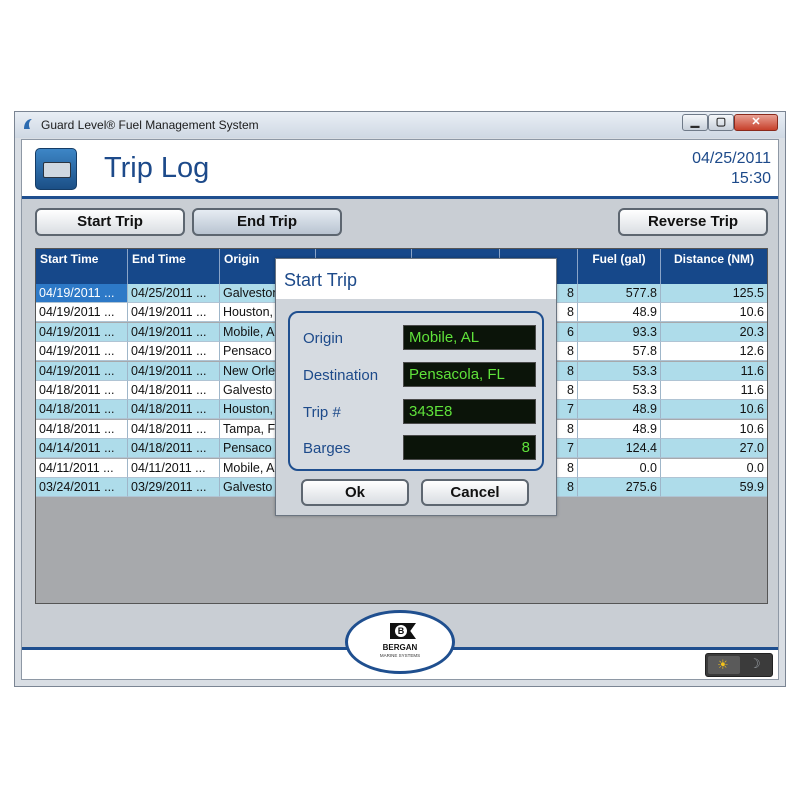 The width and height of the screenshot is (800, 800). I want to click on fuel-cell: 275.6, so click(619, 487).